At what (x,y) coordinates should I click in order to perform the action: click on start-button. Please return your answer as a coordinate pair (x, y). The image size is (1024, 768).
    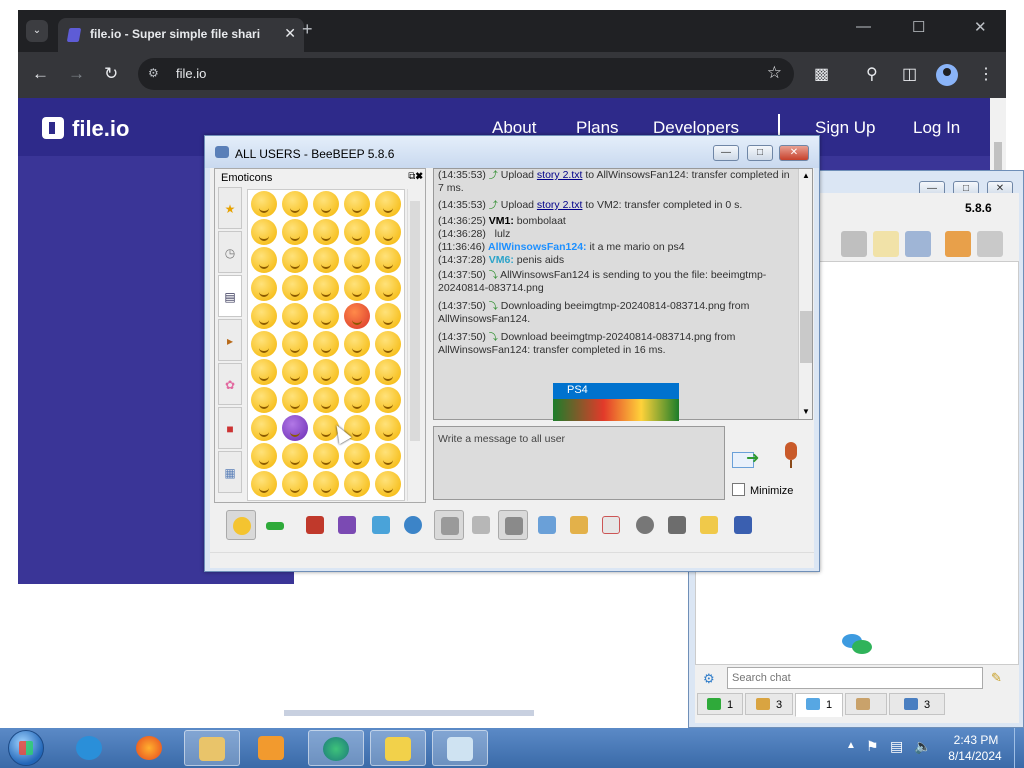
    Looking at the image, I should click on (26, 748).